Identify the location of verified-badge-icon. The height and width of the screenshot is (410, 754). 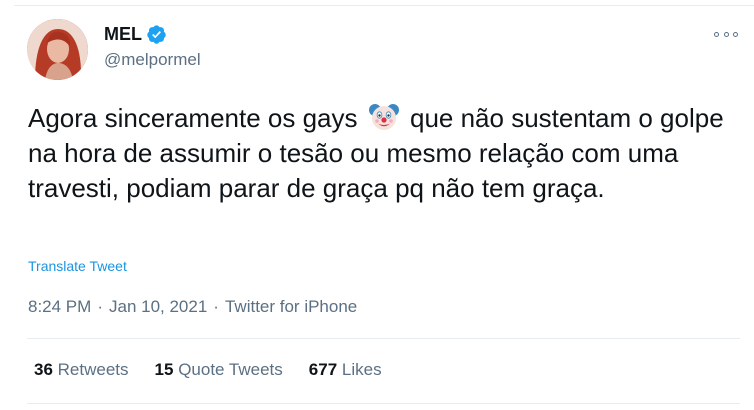
(156, 34).